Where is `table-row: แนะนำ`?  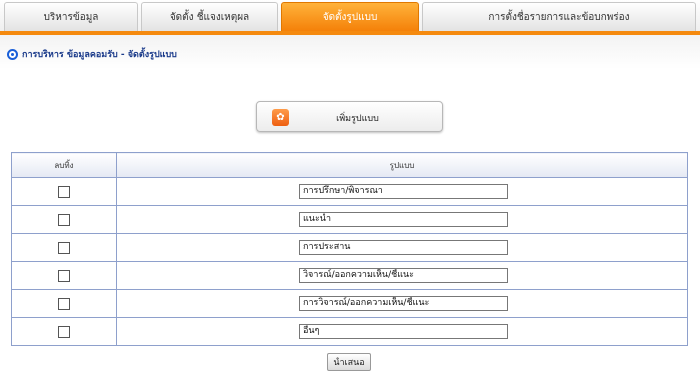 table-row: แนะนำ is located at coordinates (349, 219).